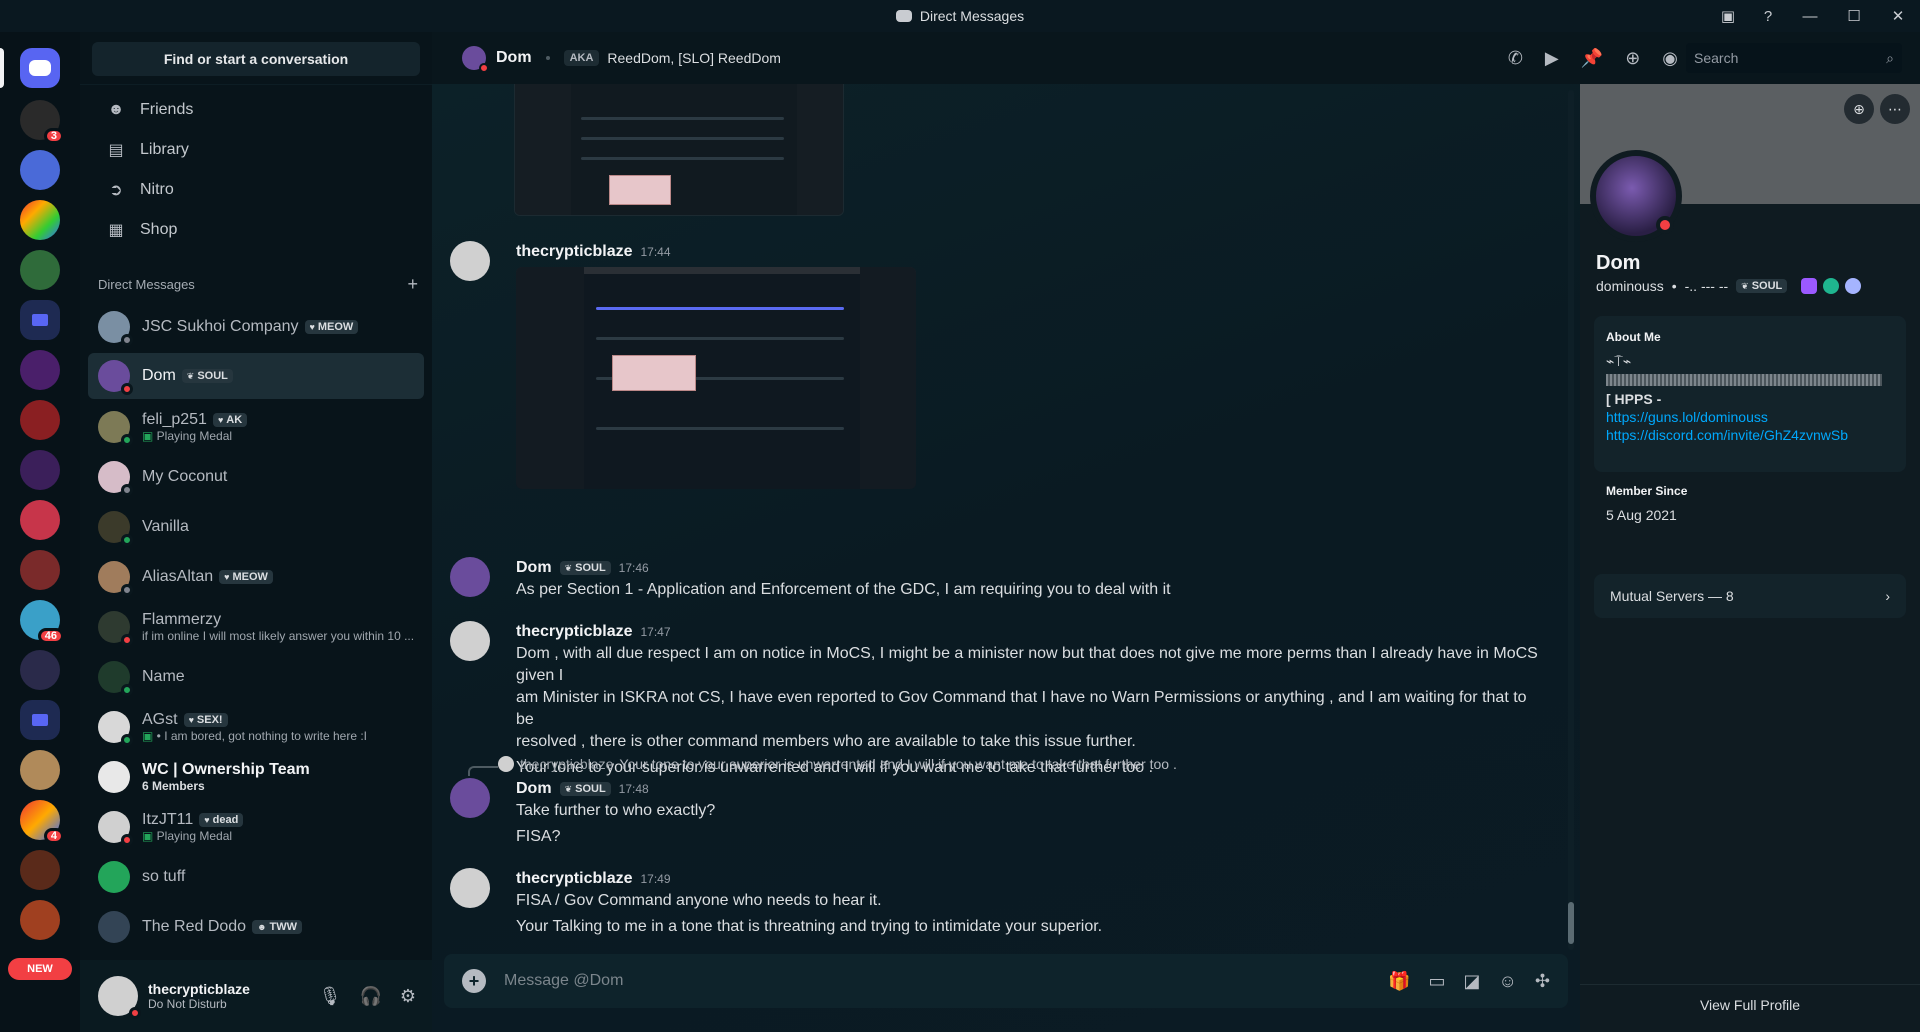 The height and width of the screenshot is (1032, 1920). Describe the element at coordinates (256, 877) in the screenshot. I see `dm-item: so tuff` at that location.